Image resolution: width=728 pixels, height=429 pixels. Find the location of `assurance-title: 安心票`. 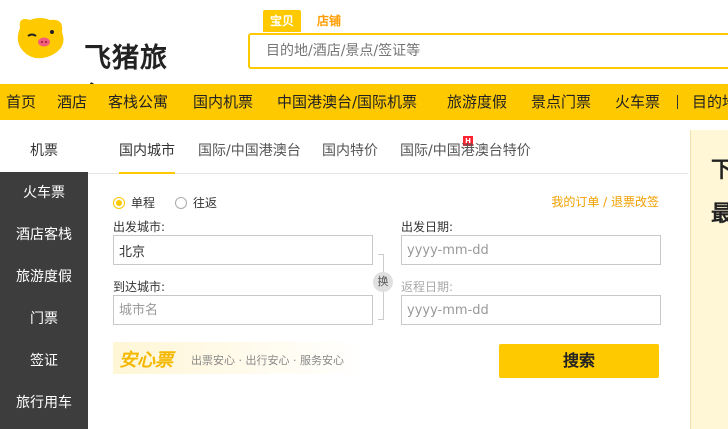

assurance-title: 安心票 is located at coordinates (146, 360).